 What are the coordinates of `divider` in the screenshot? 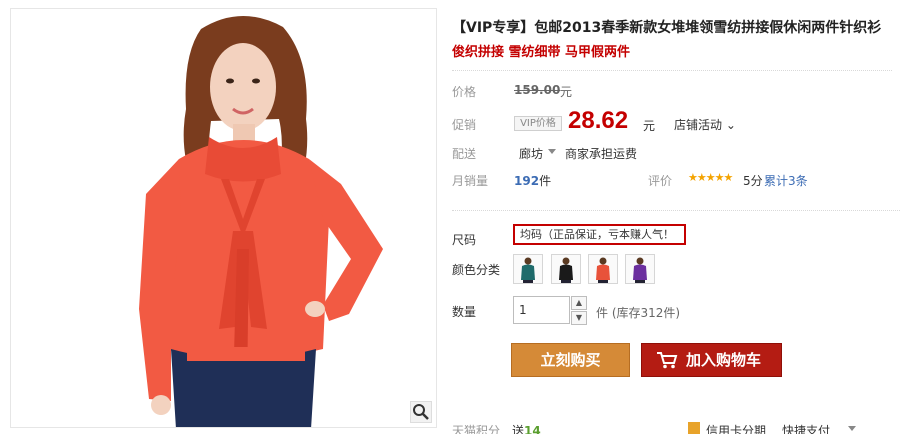 It's located at (676, 210).